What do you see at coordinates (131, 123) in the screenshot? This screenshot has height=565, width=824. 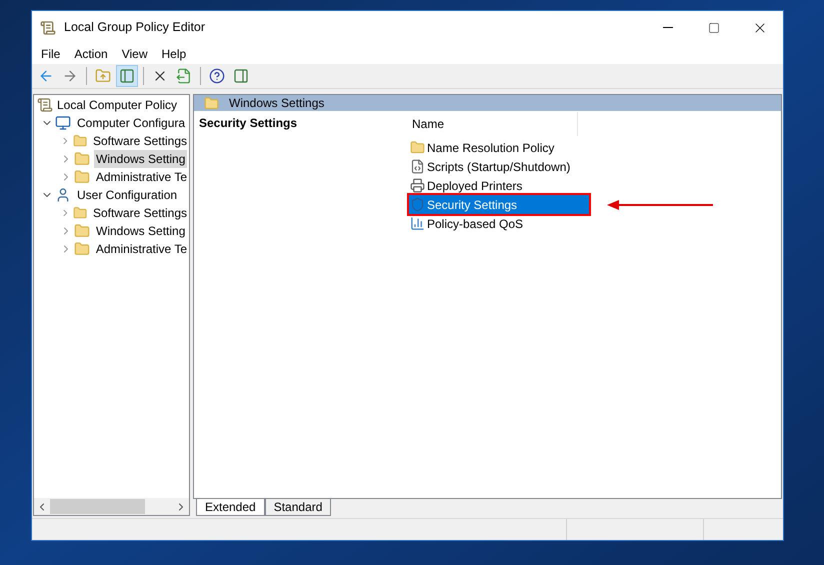 I see `tree-item: Computer Configura` at bounding box center [131, 123].